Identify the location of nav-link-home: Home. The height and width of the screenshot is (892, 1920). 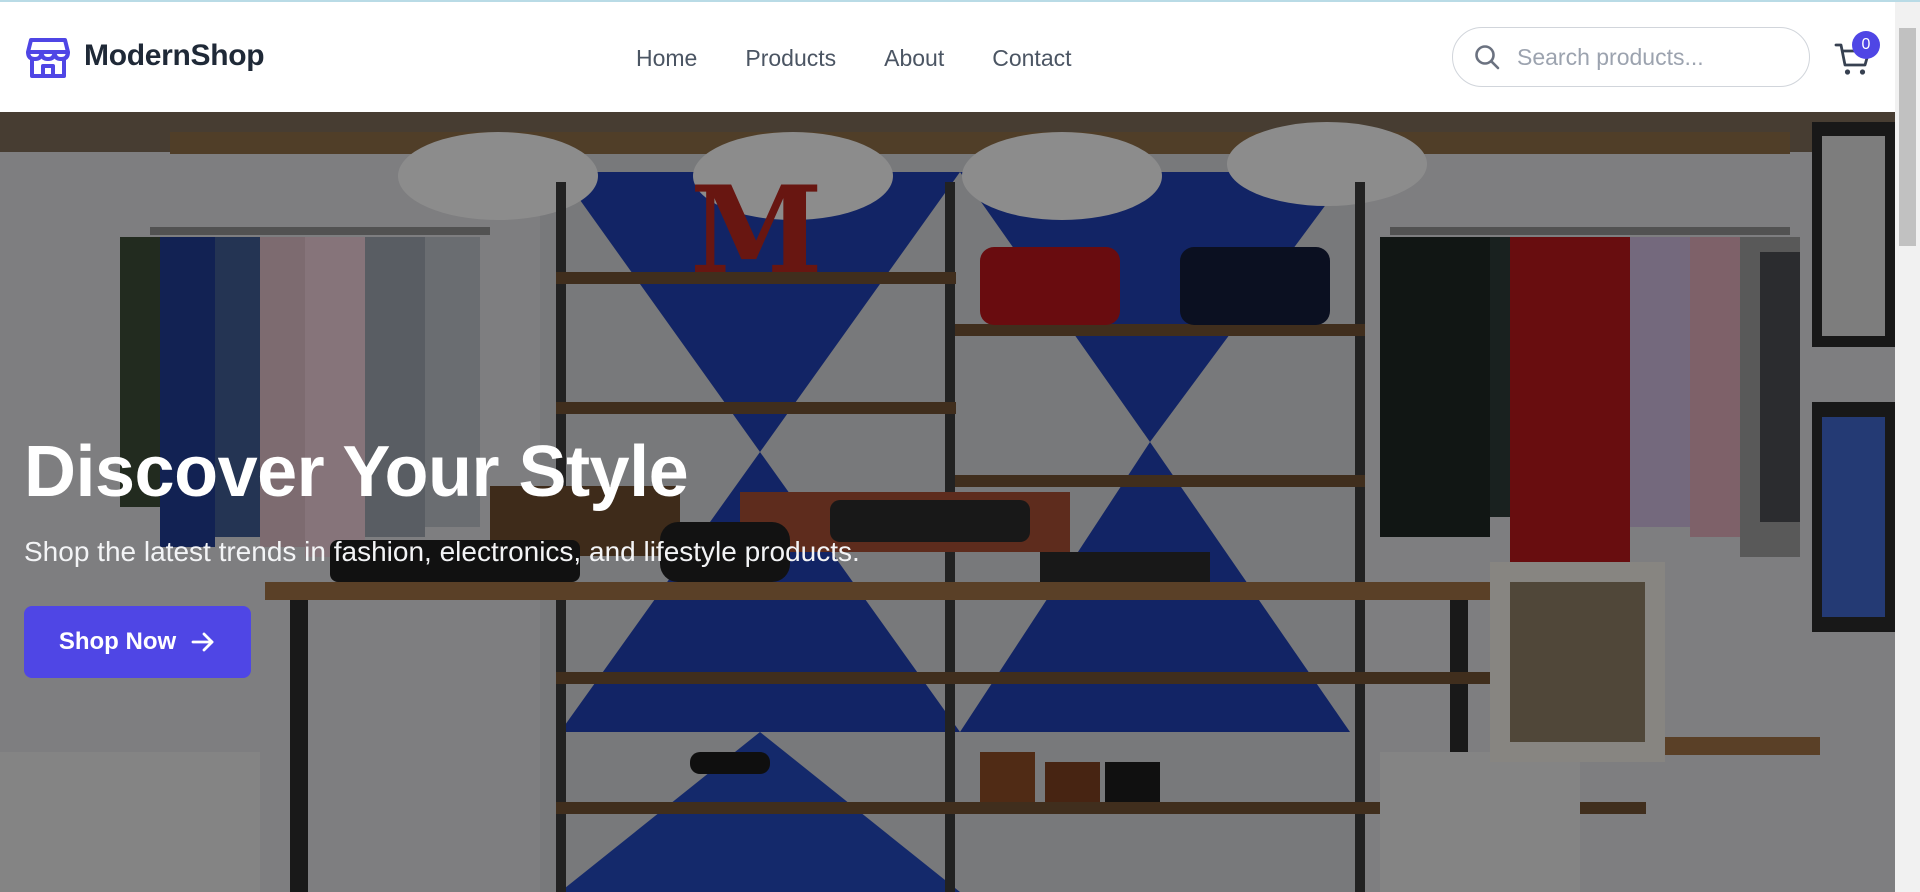
(666, 58).